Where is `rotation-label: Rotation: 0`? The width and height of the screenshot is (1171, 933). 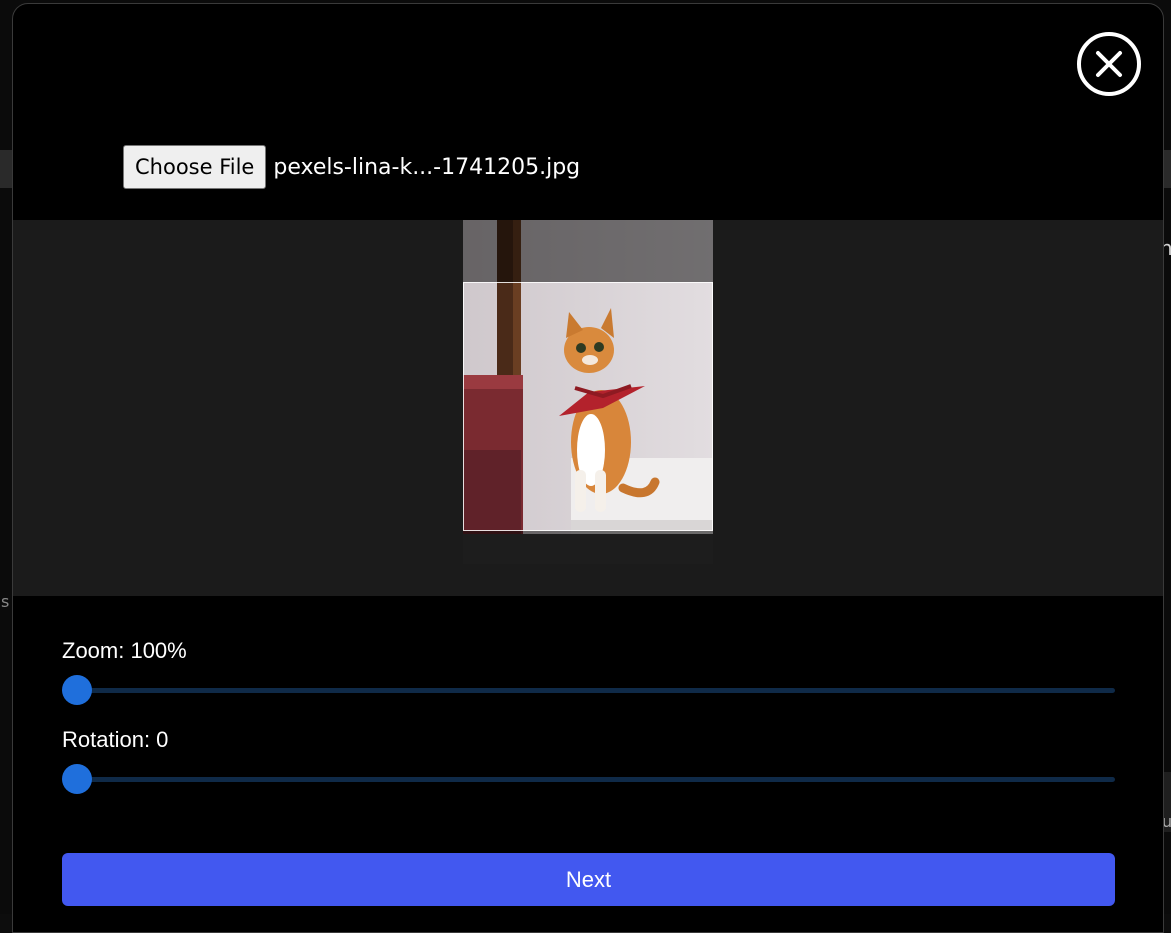
rotation-label: Rotation: 0 is located at coordinates (115, 739).